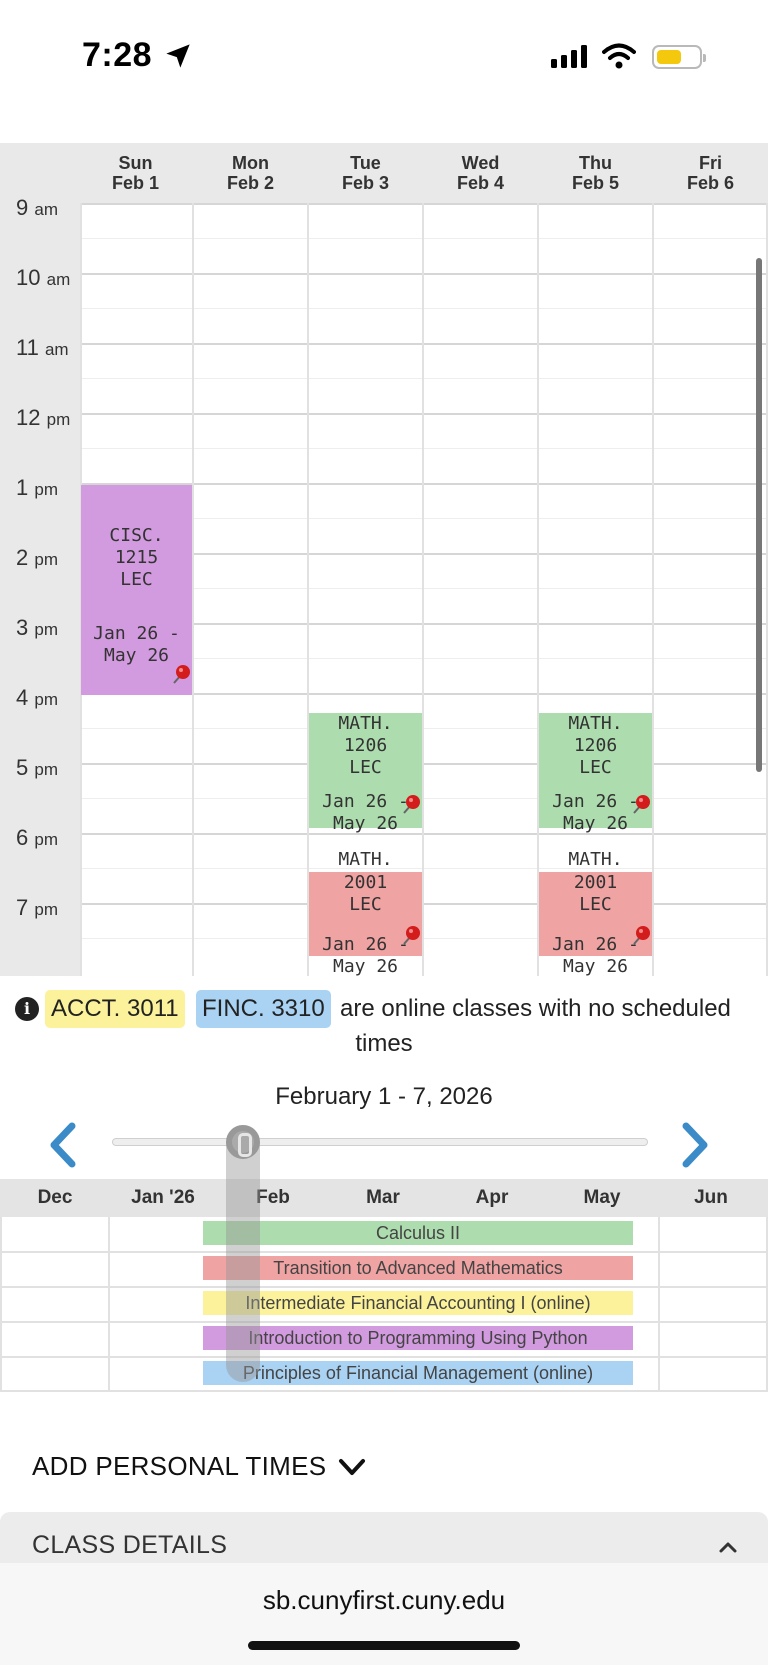 This screenshot has height=1665, width=768. Describe the element at coordinates (759, 515) in the screenshot. I see `calendar-scrollbar` at that location.